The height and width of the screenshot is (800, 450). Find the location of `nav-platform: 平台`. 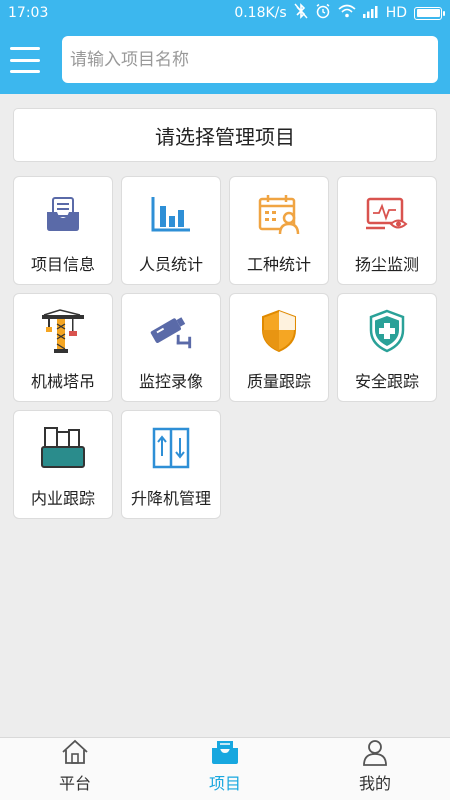

nav-platform: 平台 is located at coordinates (75, 769).